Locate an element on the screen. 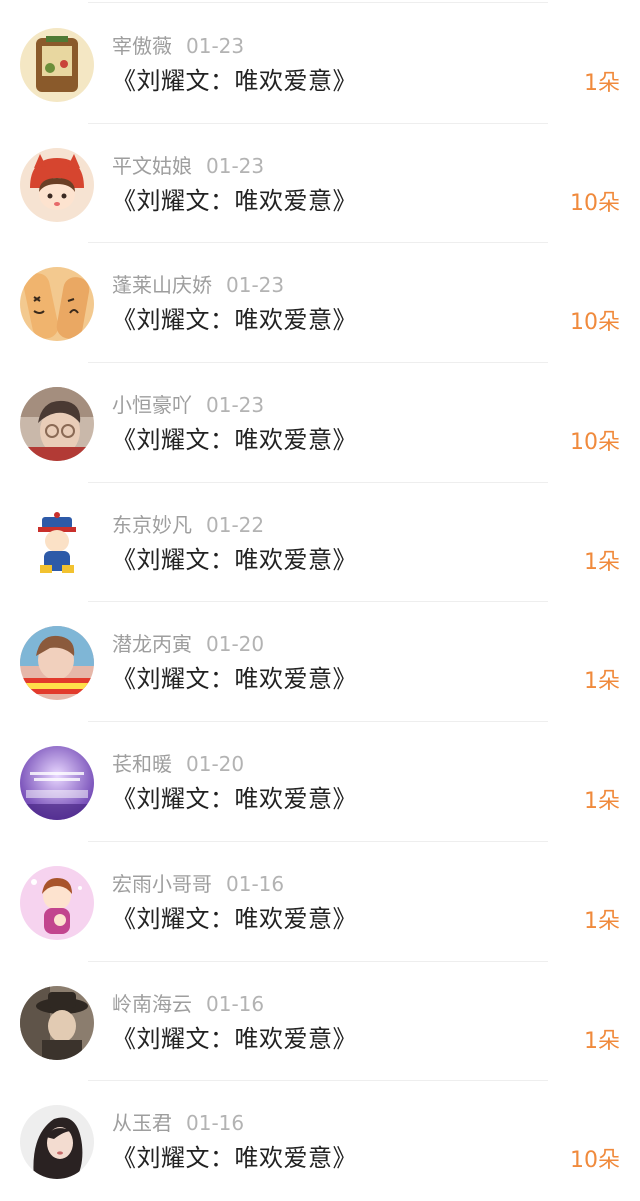 The image size is (640, 1201). person-hat-avatar is located at coordinates (57, 1022).